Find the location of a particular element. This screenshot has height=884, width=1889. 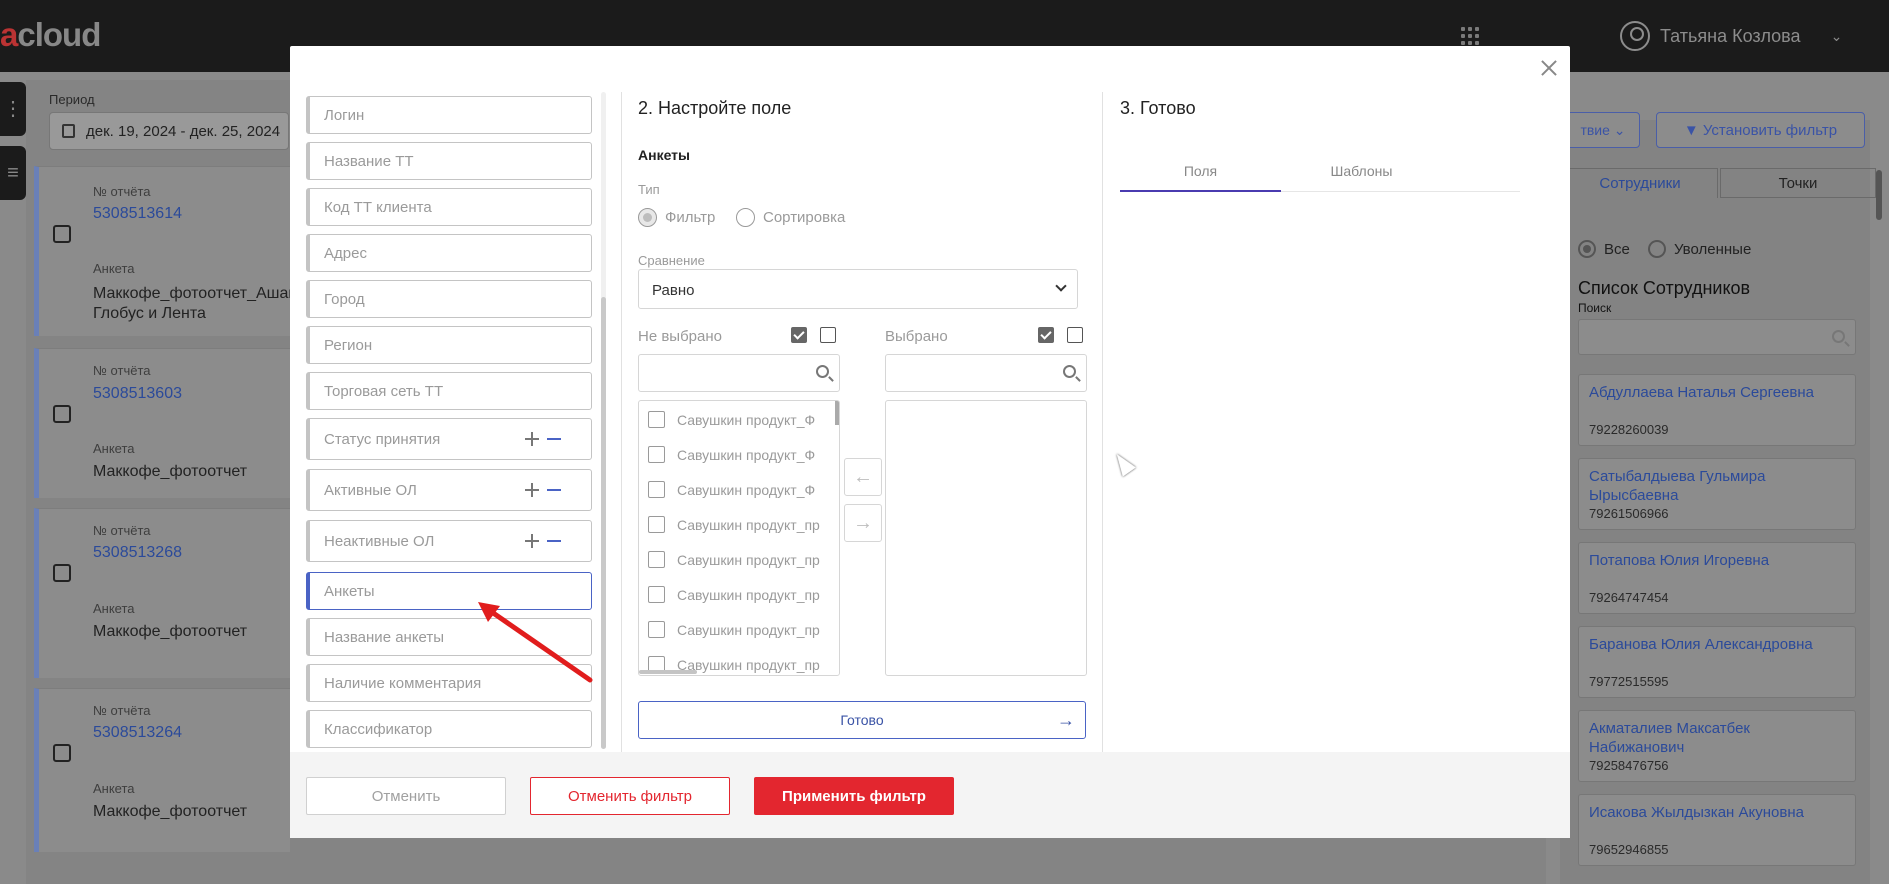

field-item: Код ТТ клиента is located at coordinates (449, 207).